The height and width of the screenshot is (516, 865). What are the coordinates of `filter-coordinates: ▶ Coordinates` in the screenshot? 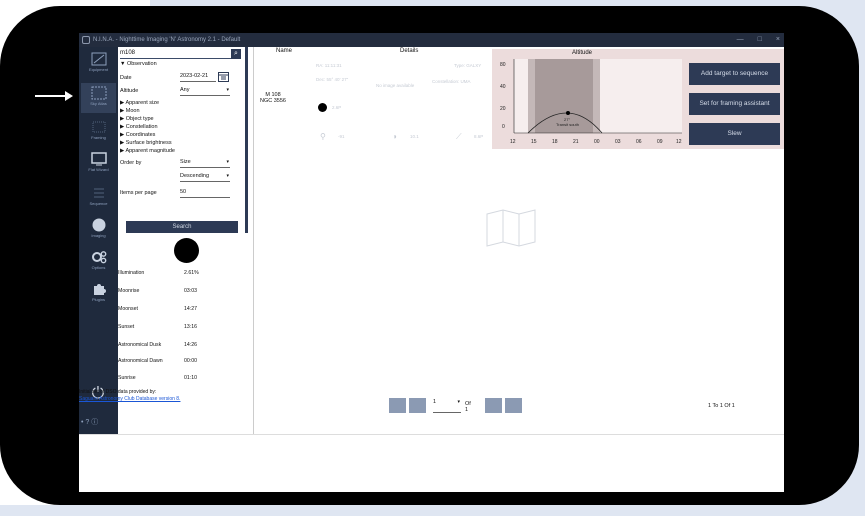 It's located at (137, 135).